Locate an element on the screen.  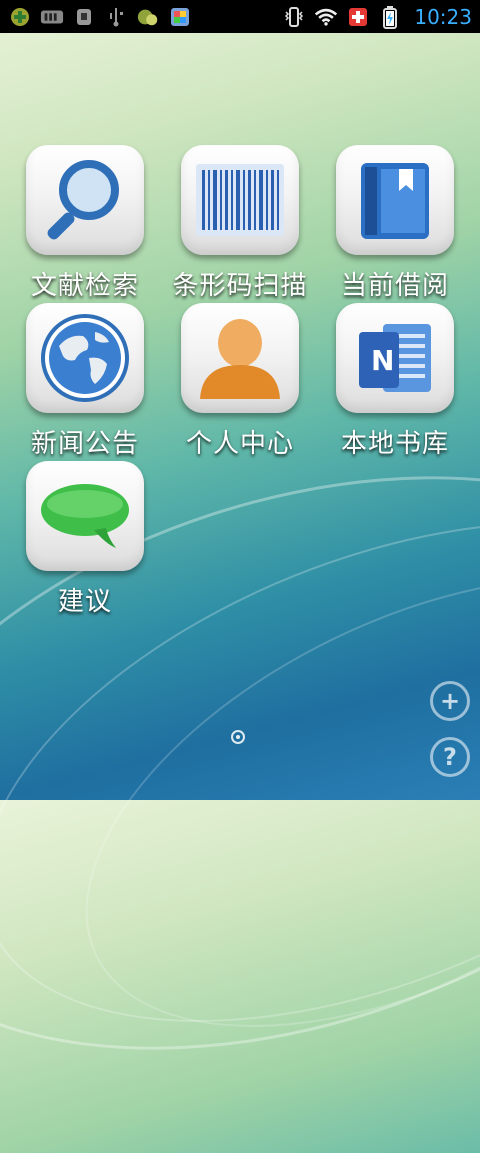
app-current-borrowing: 当前借阅 is located at coordinates (395, 223).